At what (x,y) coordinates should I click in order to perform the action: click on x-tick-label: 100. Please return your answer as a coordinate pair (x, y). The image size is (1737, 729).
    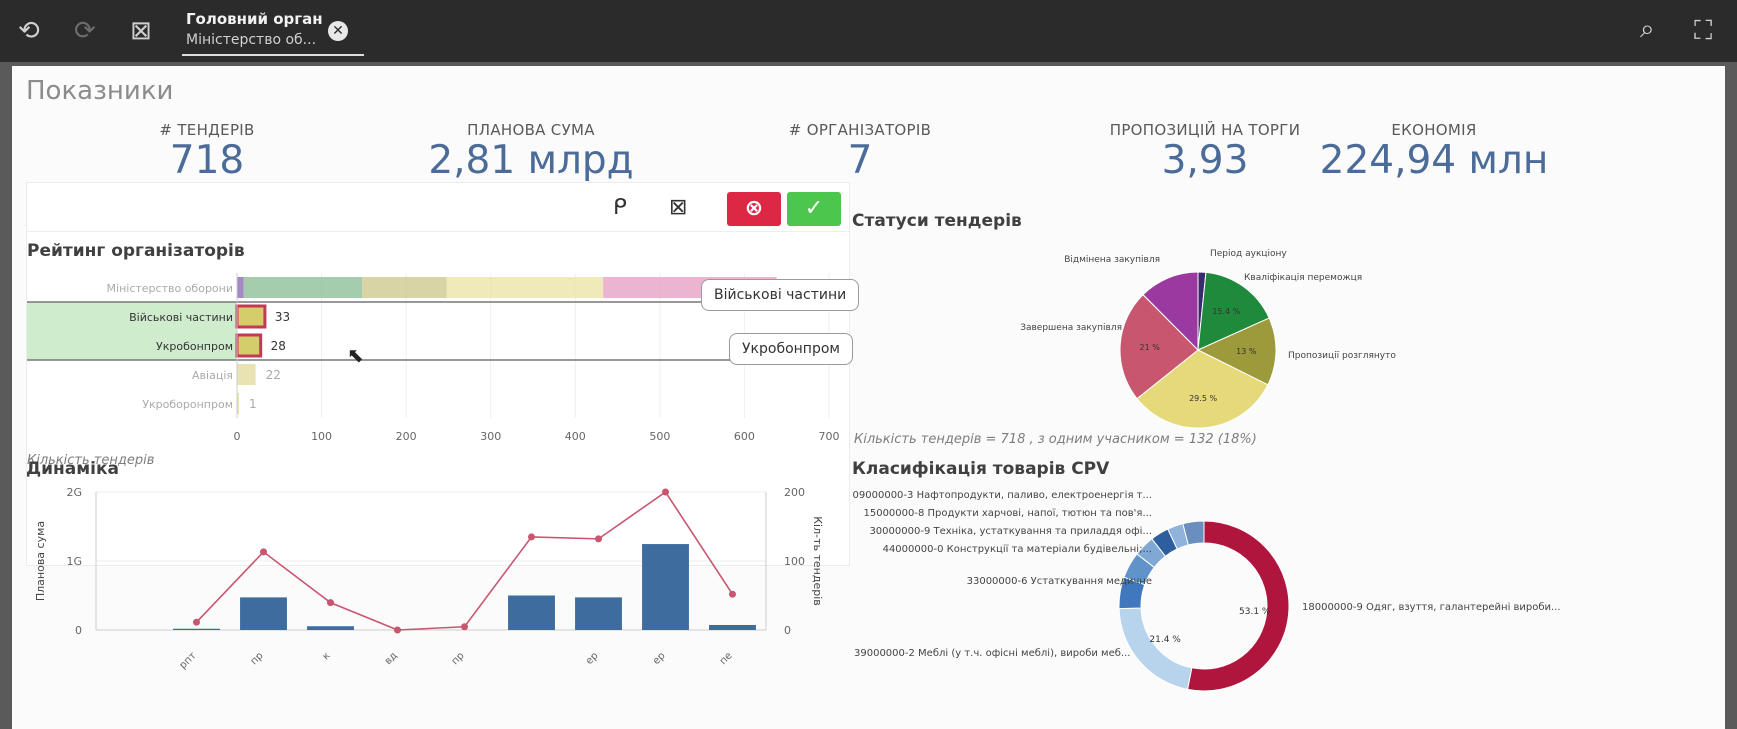
    Looking at the image, I should click on (321, 436).